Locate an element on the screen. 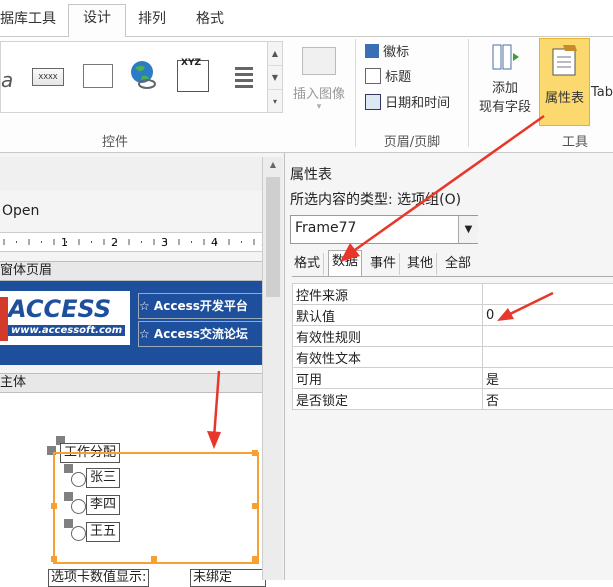 The height and width of the screenshot is (587, 613). prop-key: 可用 is located at coordinates (388, 378).